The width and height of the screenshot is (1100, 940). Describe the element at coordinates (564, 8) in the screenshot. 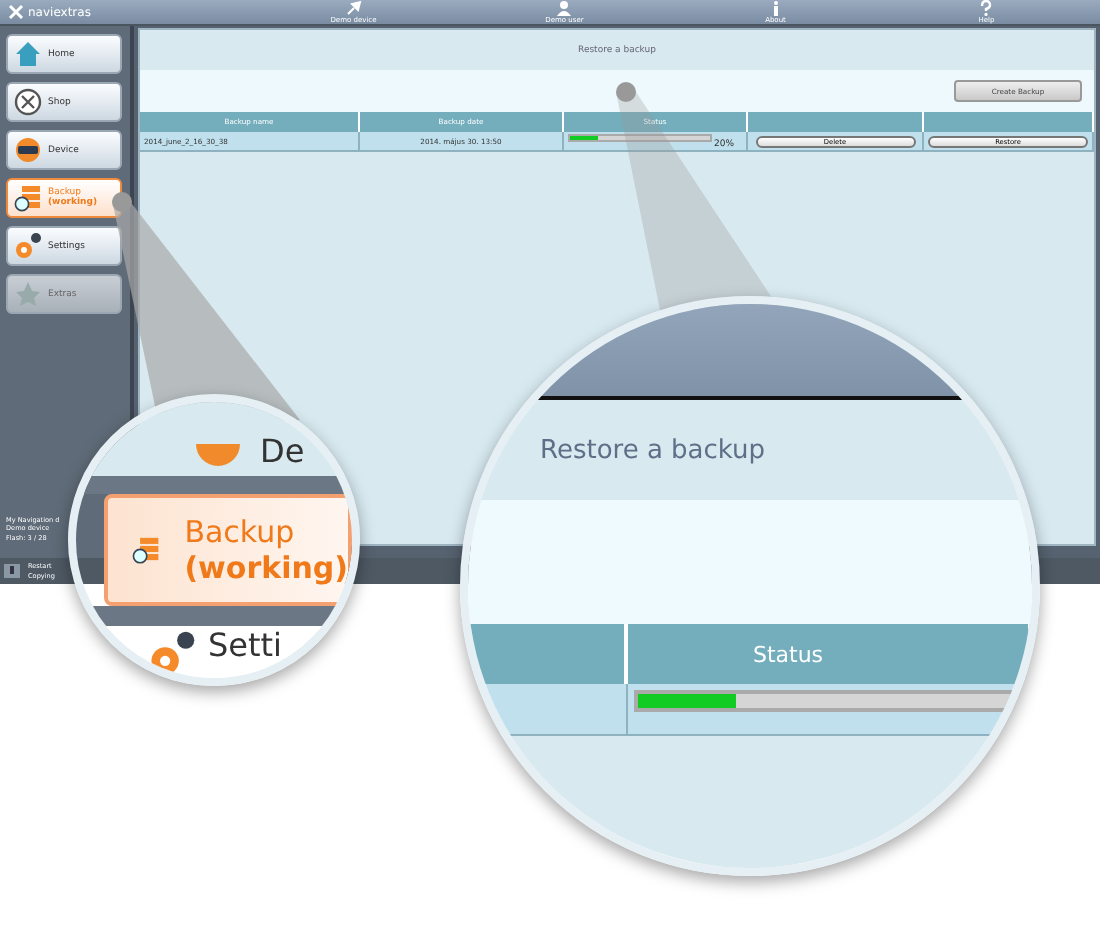

I see `user-icon` at that location.